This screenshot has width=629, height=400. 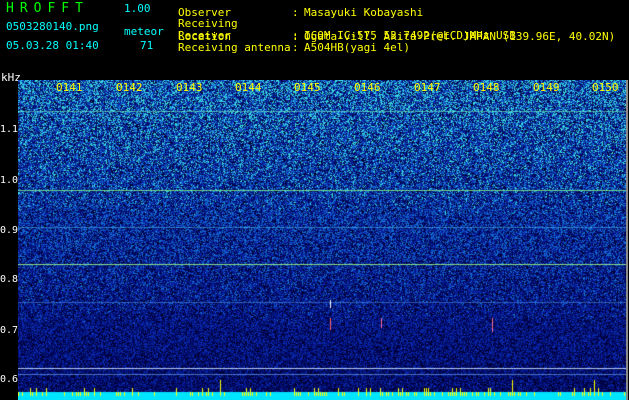 I want to click on meteor-count-value: 71, so click(x=147, y=45).